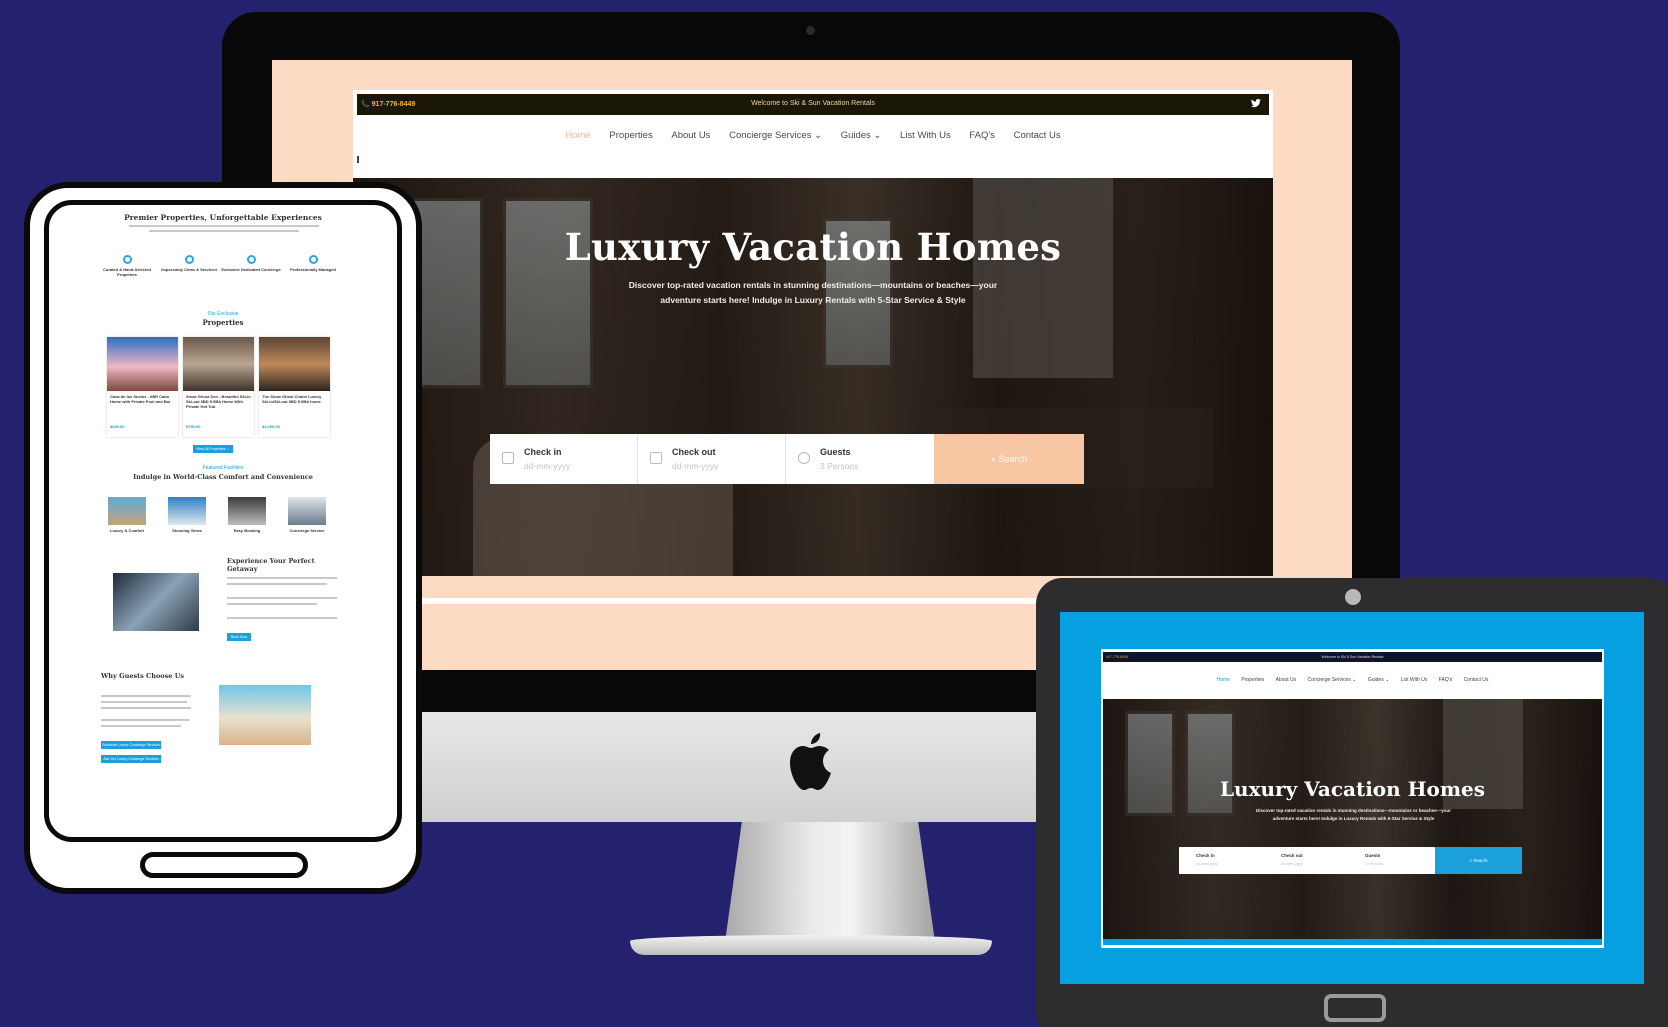 The width and height of the screenshot is (1668, 1027). What do you see at coordinates (775, 135) in the screenshot?
I see `nav-concierge-services: Concierge Services ⌄` at bounding box center [775, 135].